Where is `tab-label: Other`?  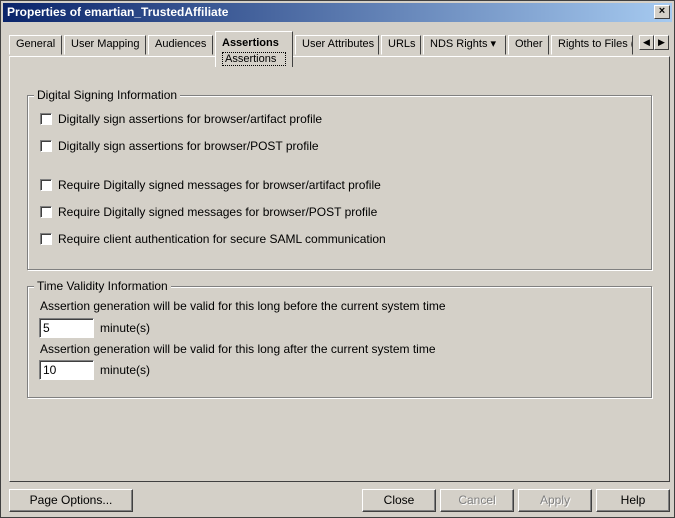 tab-label: Other is located at coordinates (529, 44).